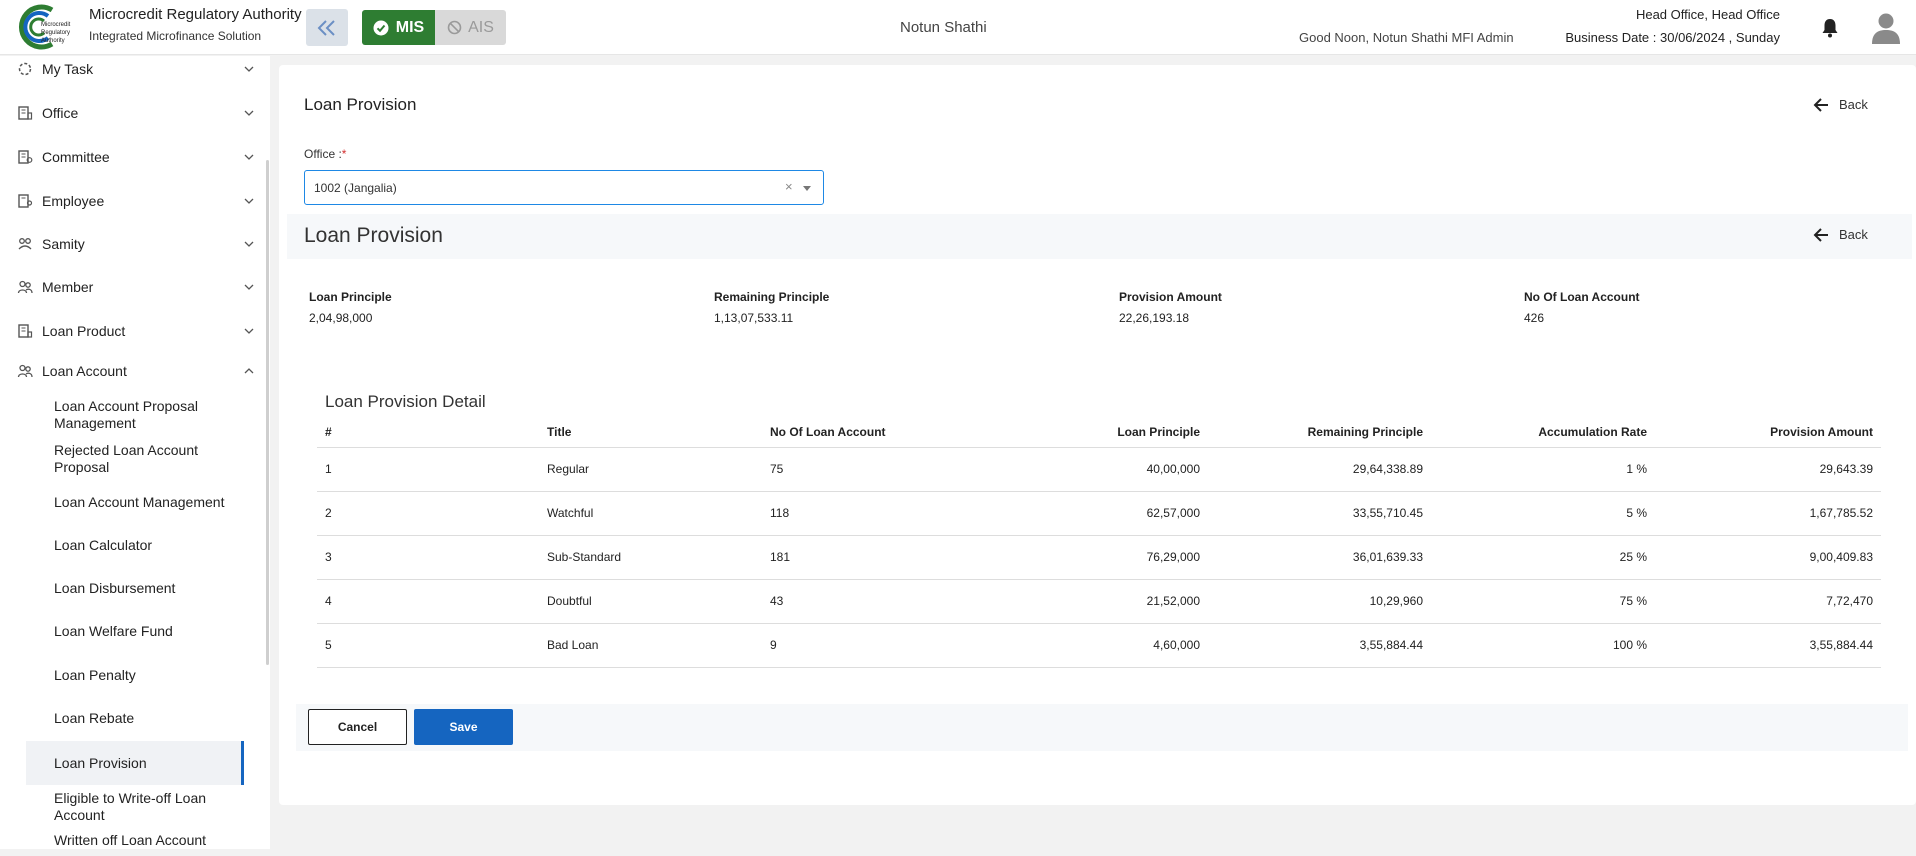 The width and height of the screenshot is (1916, 856). Describe the element at coordinates (131, 113) in the screenshot. I see `sidebar-item-office: Office` at that location.